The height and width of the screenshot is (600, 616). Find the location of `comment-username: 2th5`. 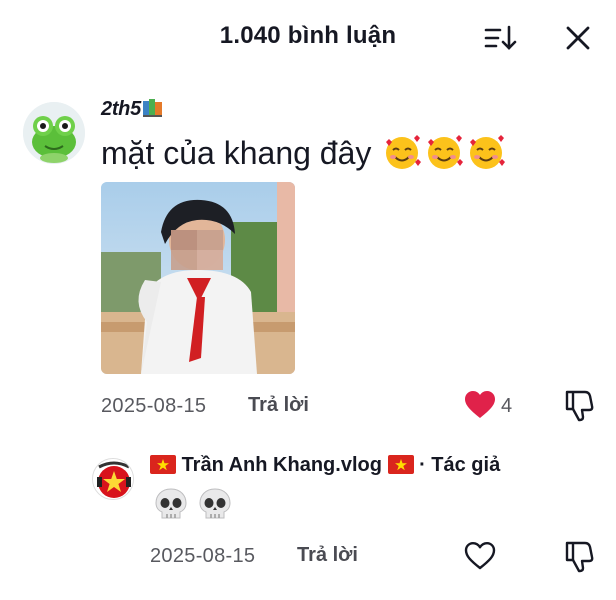

comment-username: 2th5 is located at coordinates (132, 109).